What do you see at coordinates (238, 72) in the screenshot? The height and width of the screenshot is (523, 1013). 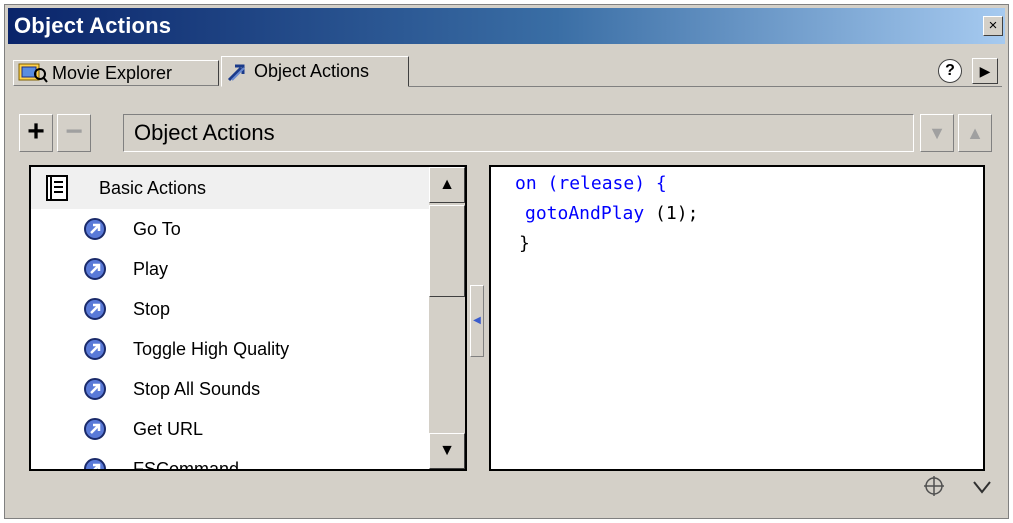 I see `object-actions-icon` at bounding box center [238, 72].